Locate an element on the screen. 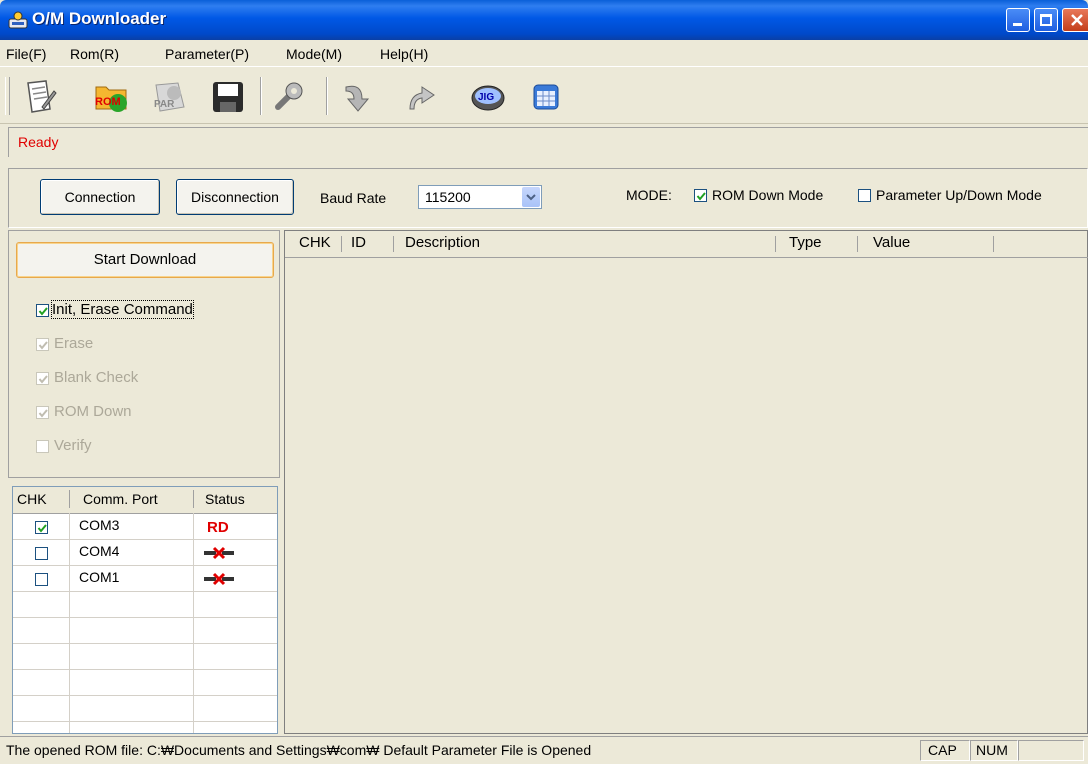 This screenshot has height=764, width=1088. maximize-button is located at coordinates (1046, 20).